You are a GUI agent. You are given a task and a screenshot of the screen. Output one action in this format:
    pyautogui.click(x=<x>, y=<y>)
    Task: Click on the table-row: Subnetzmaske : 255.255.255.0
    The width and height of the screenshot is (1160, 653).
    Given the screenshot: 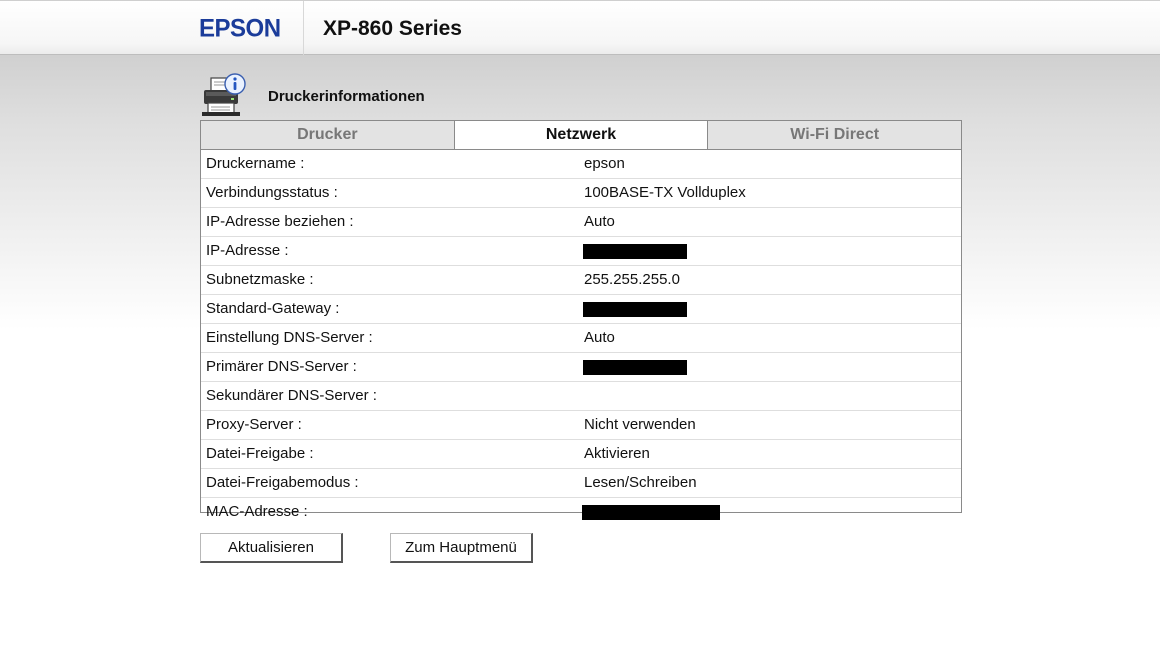 What is the action you would take?
    pyautogui.click(x=581, y=280)
    